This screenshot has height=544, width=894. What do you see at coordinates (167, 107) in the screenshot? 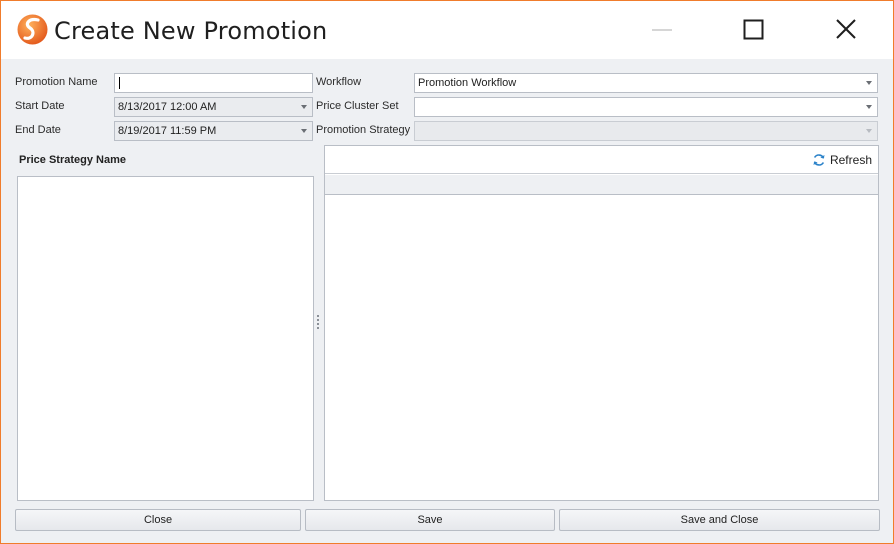
I see `start-date-value: 8/13/2017 12:00 AM` at bounding box center [167, 107].